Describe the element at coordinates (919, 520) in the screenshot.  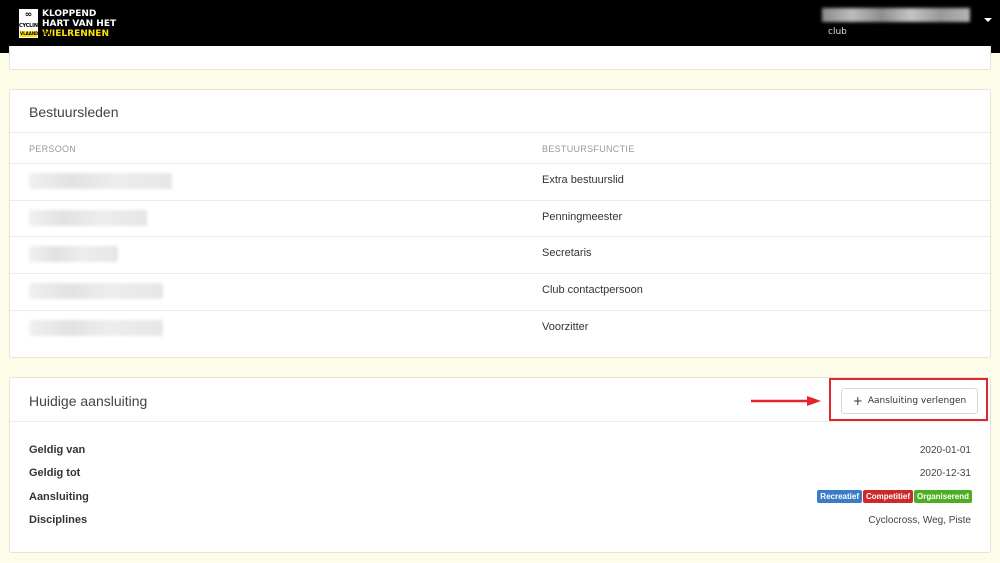
I see `field-value-disciplines: Cyclocross, Weg, Piste` at that location.